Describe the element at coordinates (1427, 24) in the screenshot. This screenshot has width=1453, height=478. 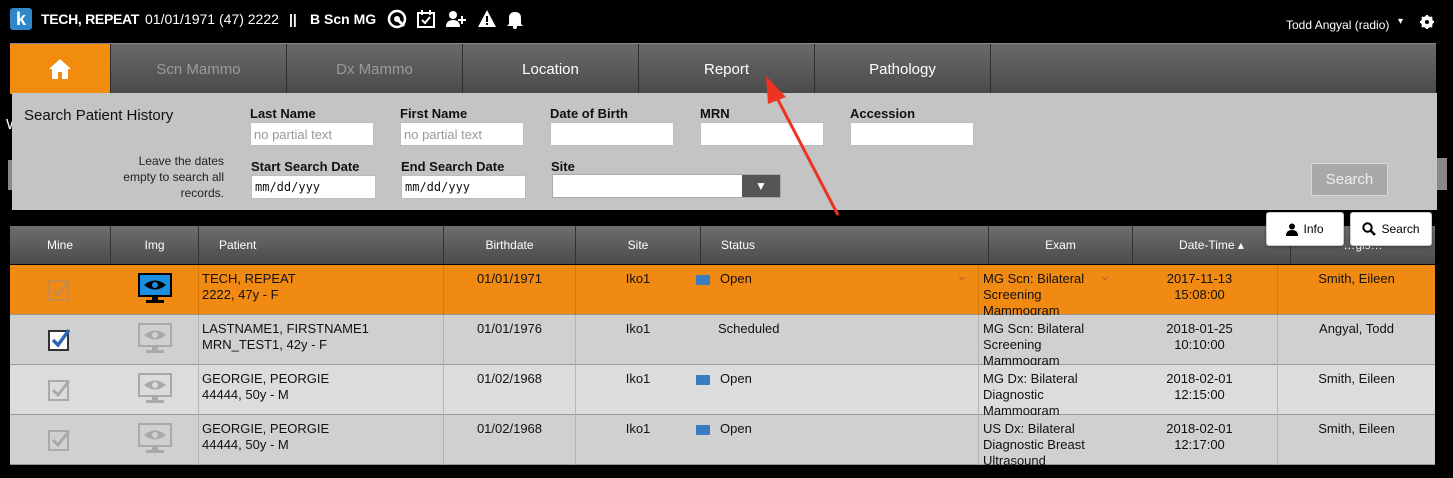
I see `gear-icon` at that location.